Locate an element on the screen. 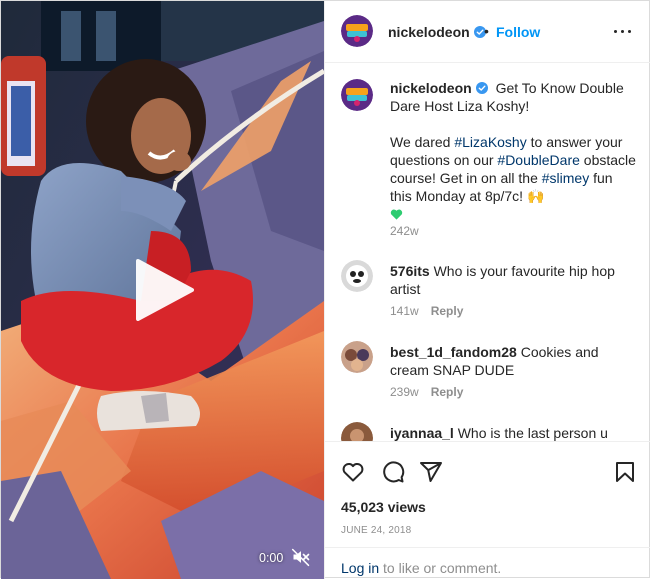 Image resolution: width=650 pixels, height=580 pixels. comment-time: 141w is located at coordinates (404, 311).